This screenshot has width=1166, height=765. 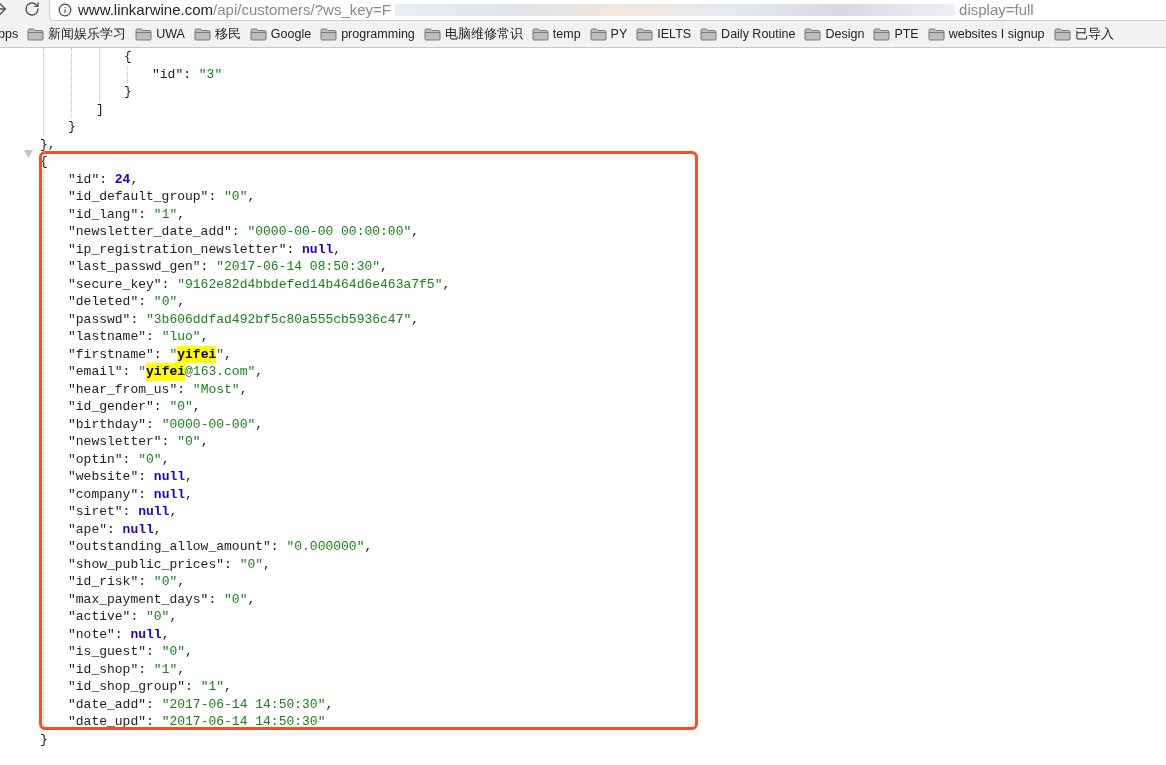 I want to click on json-key: "ape":, so click(x=95, y=529).